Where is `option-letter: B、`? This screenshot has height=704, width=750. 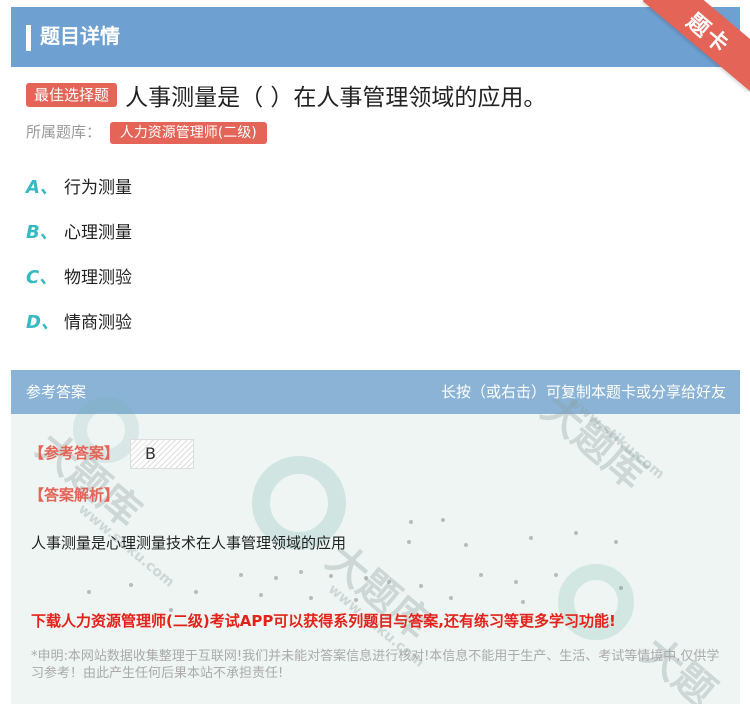
option-letter: B、 is located at coordinates (42, 232).